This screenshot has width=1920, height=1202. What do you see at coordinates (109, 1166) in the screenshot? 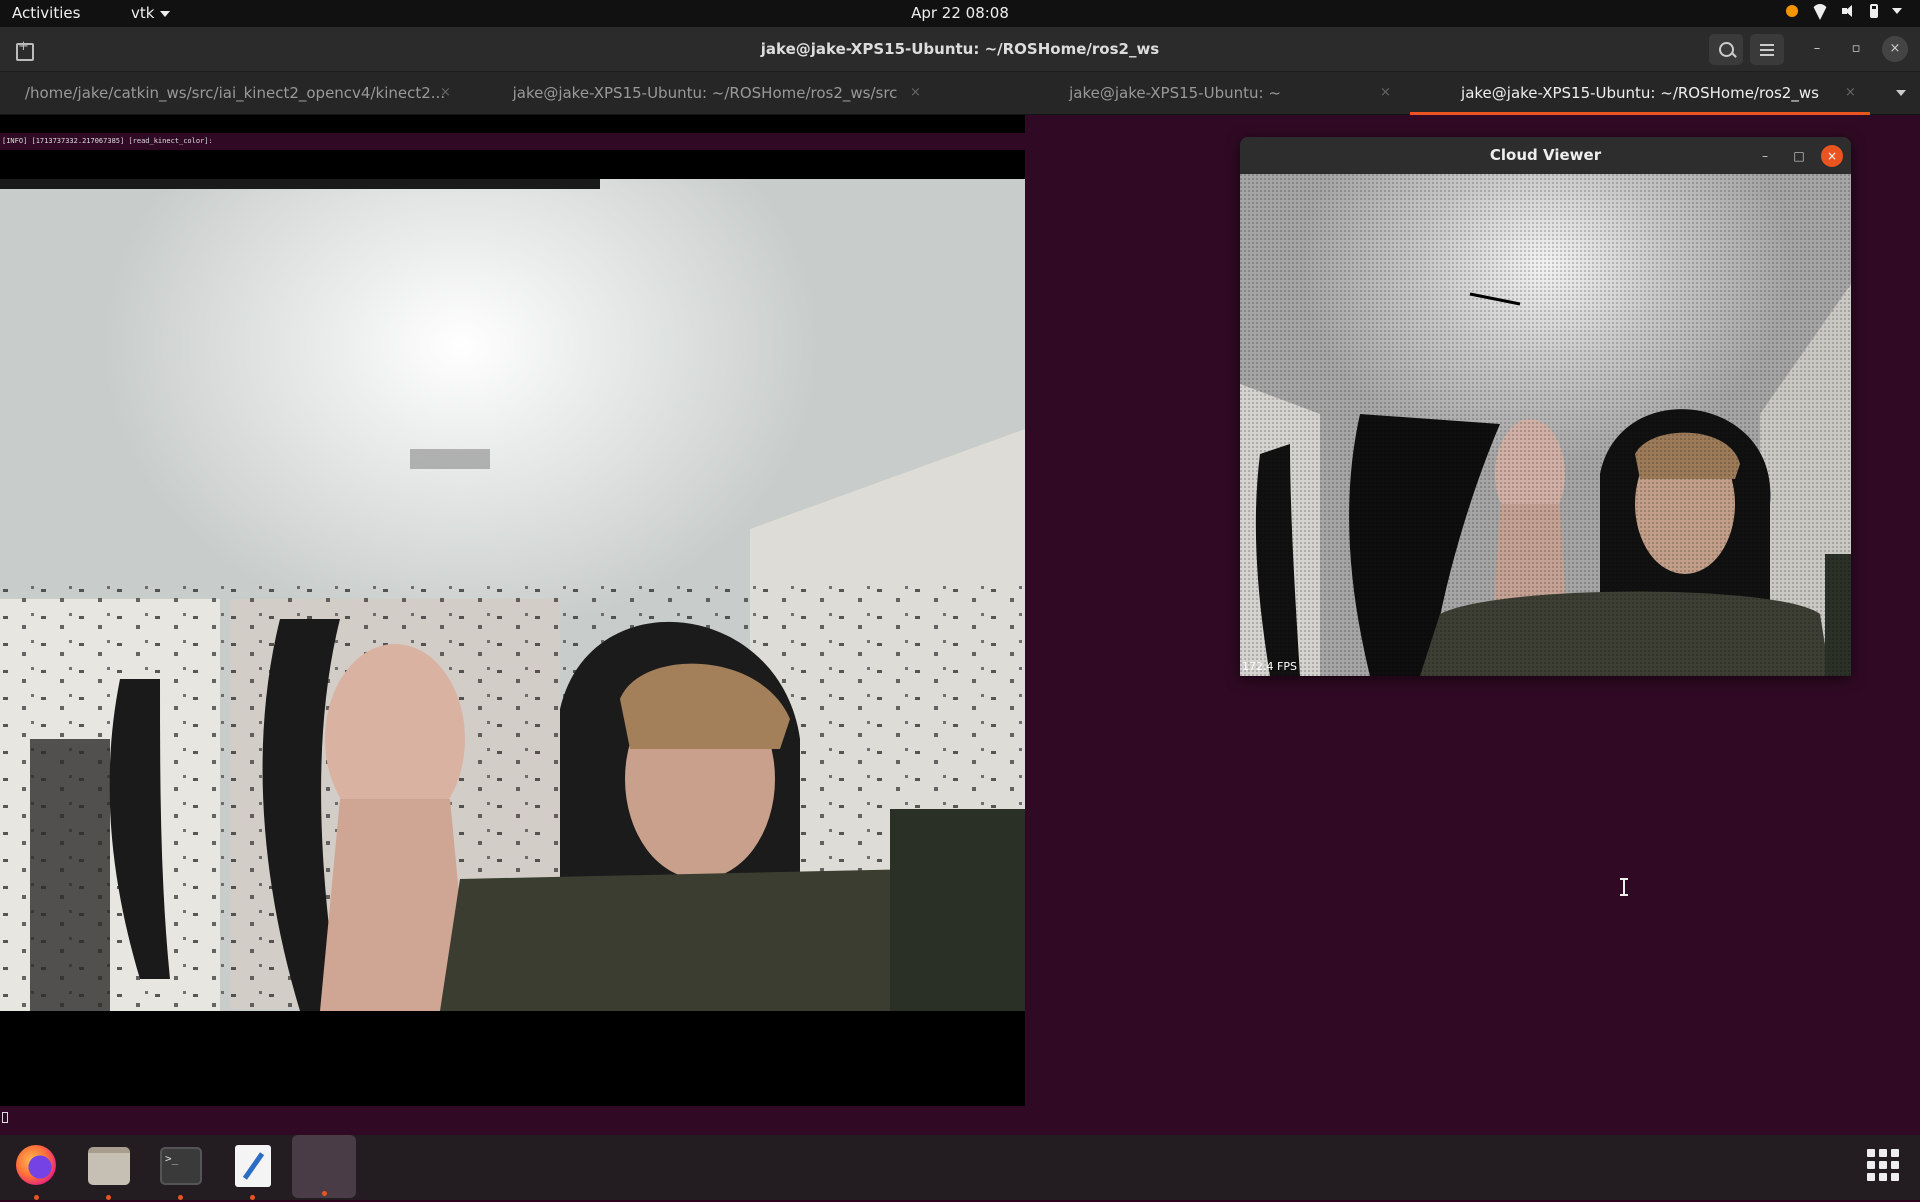
I see `files-icon` at bounding box center [109, 1166].